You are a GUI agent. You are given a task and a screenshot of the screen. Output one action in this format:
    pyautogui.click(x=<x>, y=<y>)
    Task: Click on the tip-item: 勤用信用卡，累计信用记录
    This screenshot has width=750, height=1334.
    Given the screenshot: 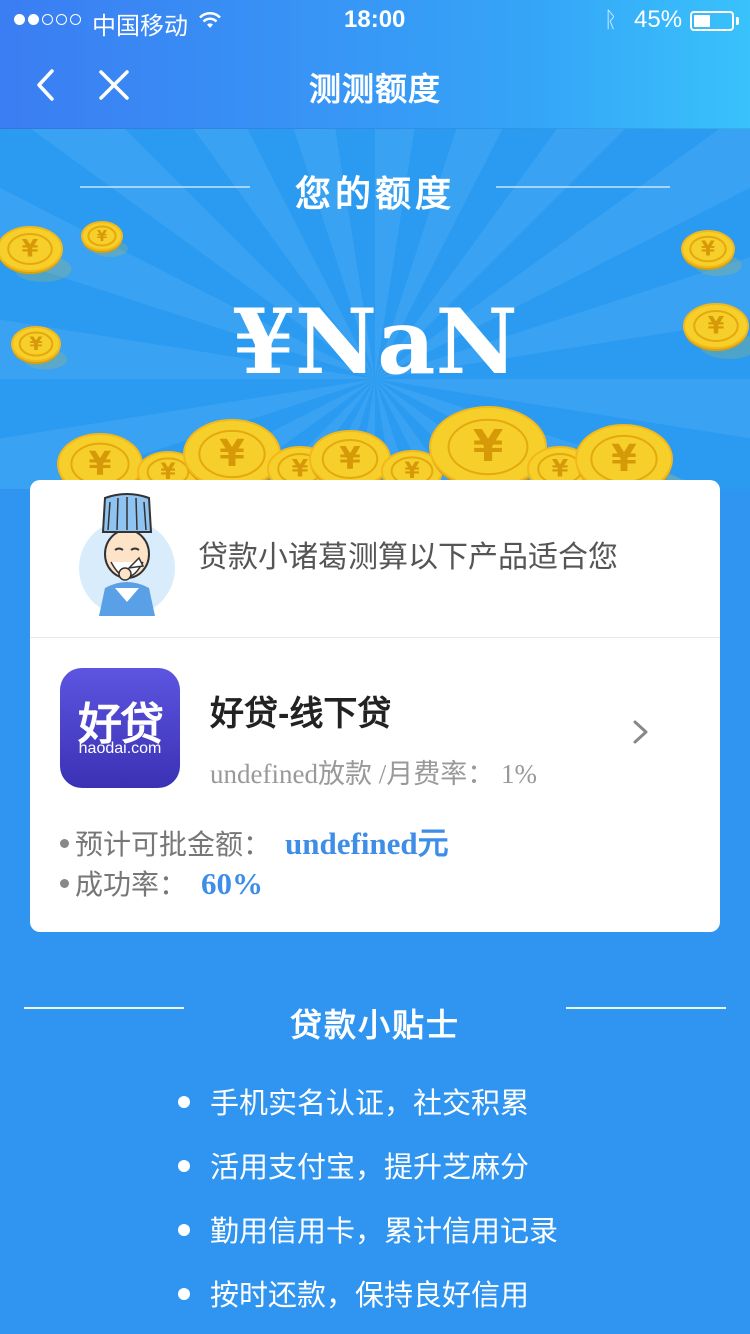 What is the action you would take?
    pyautogui.click(x=368, y=1229)
    